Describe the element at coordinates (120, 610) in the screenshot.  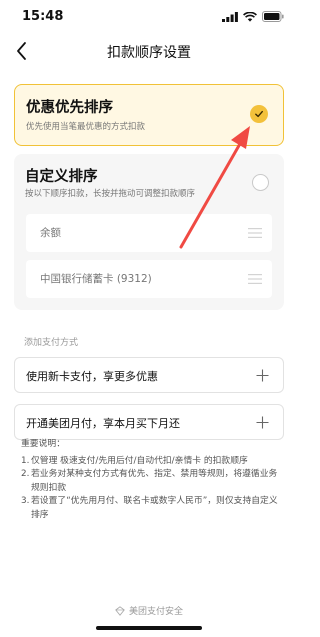
I see `diamond-shield-icon` at that location.